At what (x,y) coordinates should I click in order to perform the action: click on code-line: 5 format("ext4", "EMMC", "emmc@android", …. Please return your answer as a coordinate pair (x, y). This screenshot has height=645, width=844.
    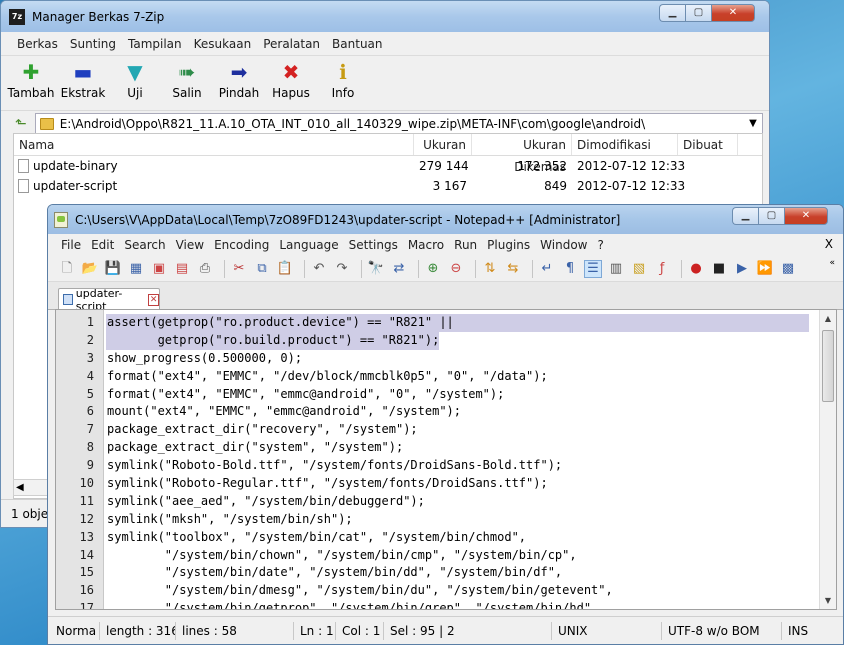
    Looking at the image, I should click on (451, 395).